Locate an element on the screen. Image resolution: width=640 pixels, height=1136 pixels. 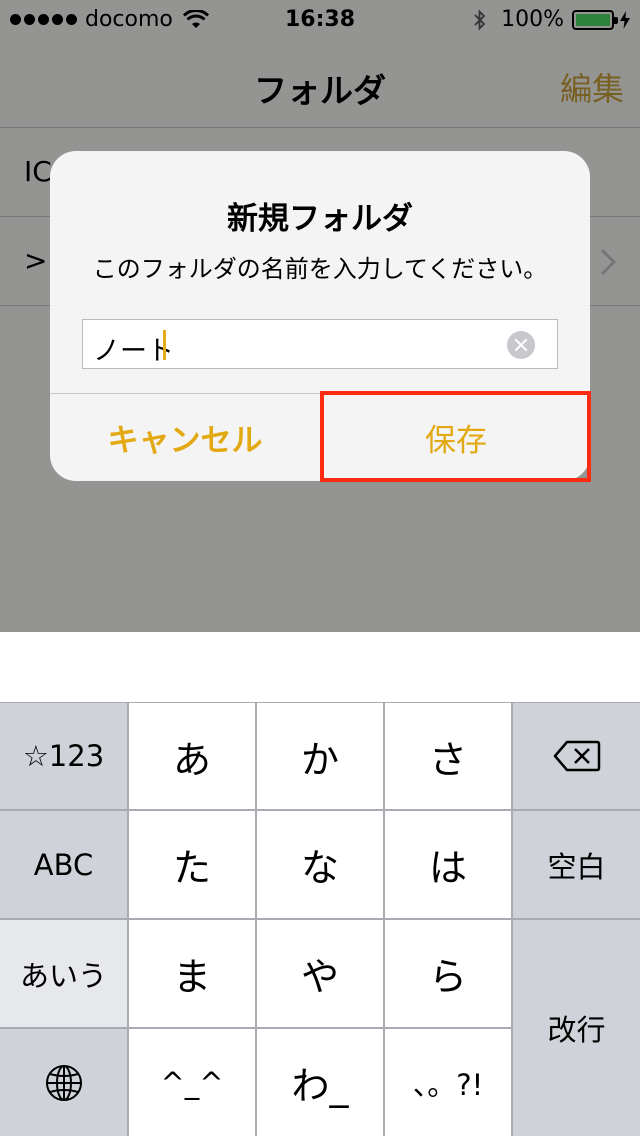
key-punctuation: 、。?! is located at coordinates (448, 1082).